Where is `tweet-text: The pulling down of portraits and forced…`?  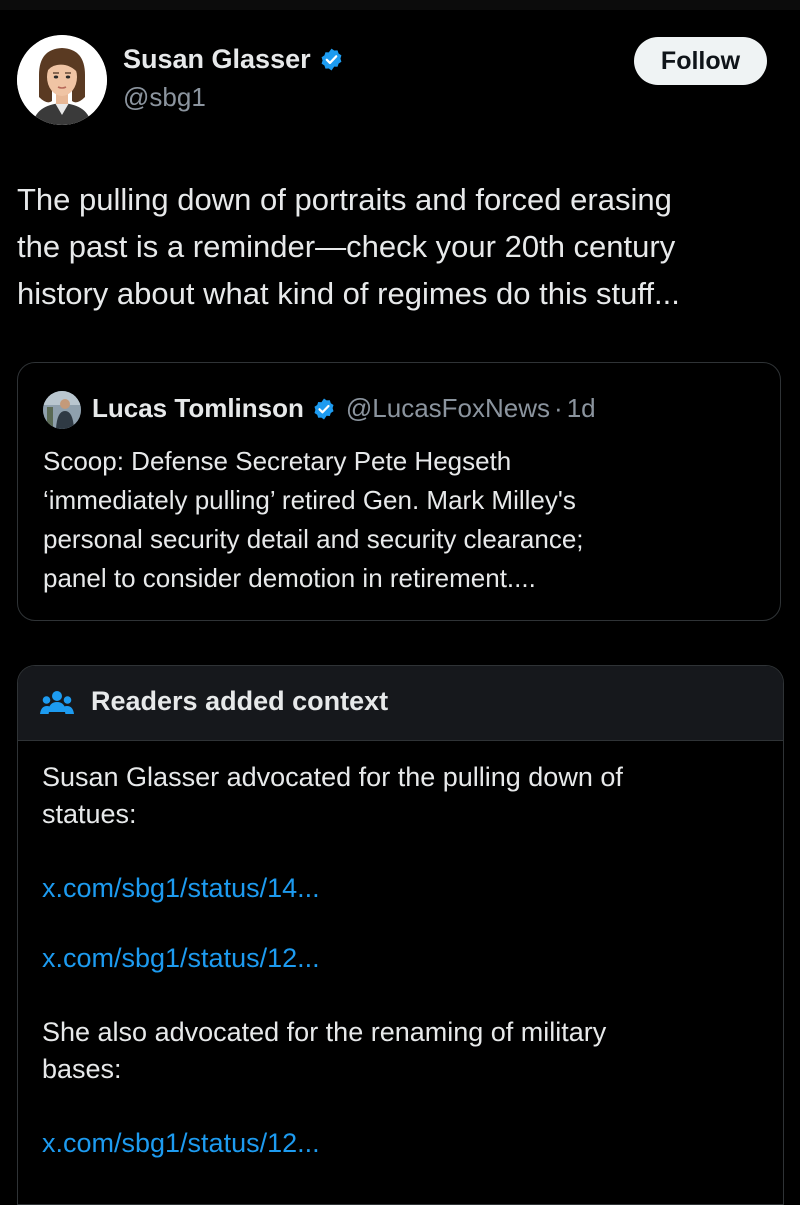 tweet-text: The pulling down of portraits and forced… is located at coordinates (348, 246).